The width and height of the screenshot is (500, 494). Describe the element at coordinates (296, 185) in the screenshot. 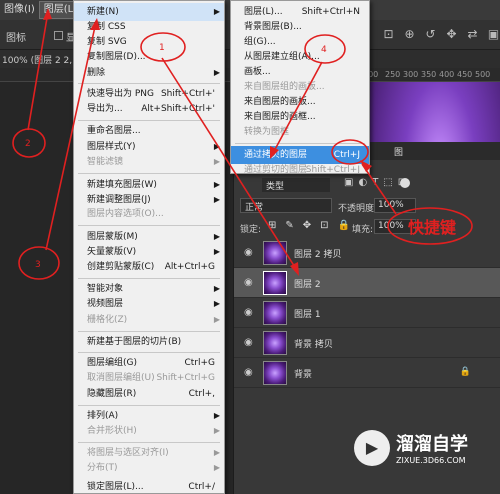

I see `layer-filter-select: 类型` at that location.